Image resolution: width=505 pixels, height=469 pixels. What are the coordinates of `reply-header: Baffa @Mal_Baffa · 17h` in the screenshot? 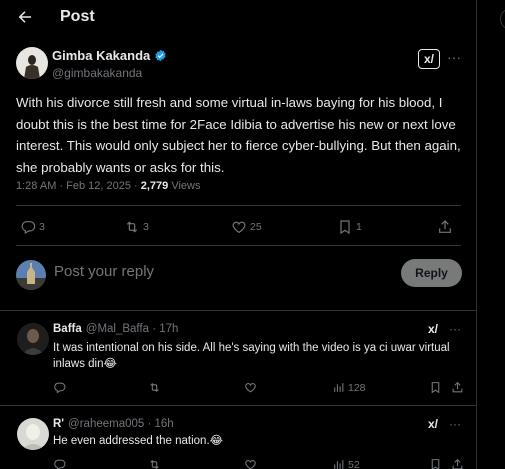 It's located at (115, 329).